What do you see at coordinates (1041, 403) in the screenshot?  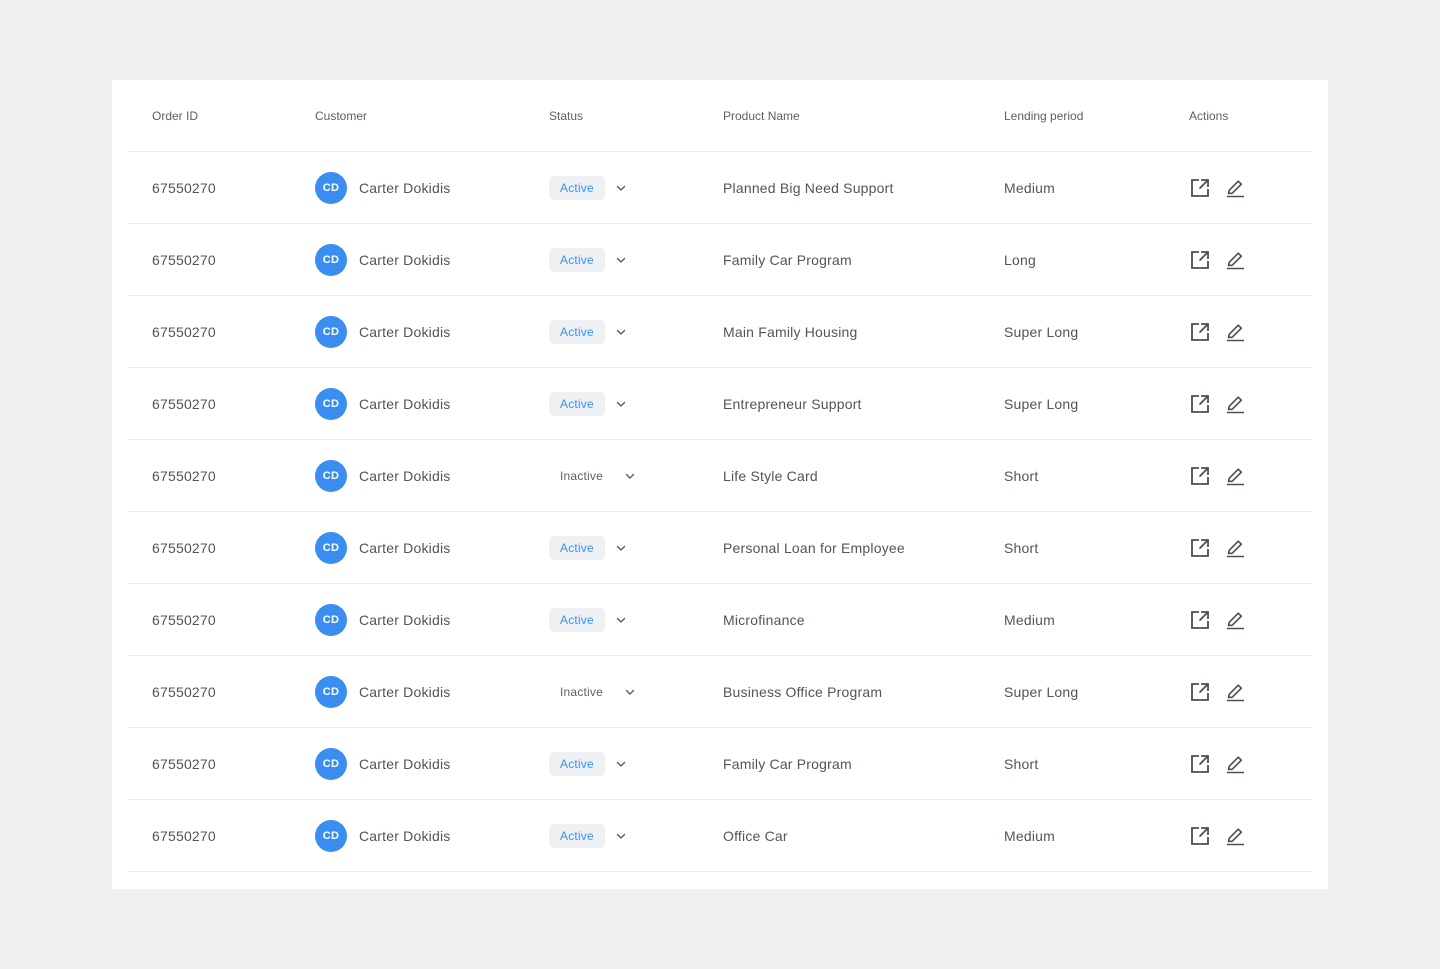 I see `lending-period: Super Long` at bounding box center [1041, 403].